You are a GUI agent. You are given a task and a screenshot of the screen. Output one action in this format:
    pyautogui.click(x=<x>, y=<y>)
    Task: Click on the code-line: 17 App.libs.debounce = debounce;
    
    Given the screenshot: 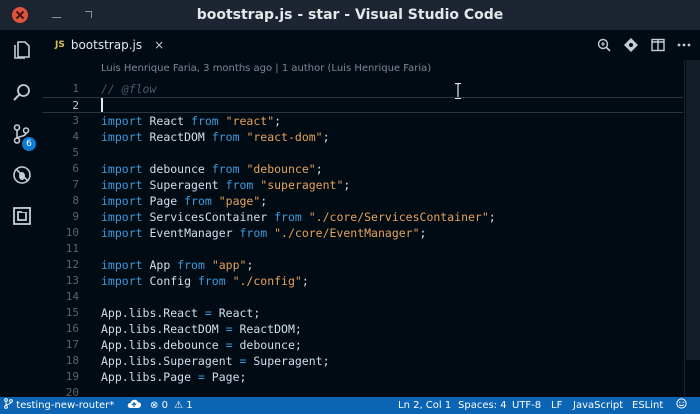 What is the action you would take?
    pyautogui.click(x=363, y=345)
    